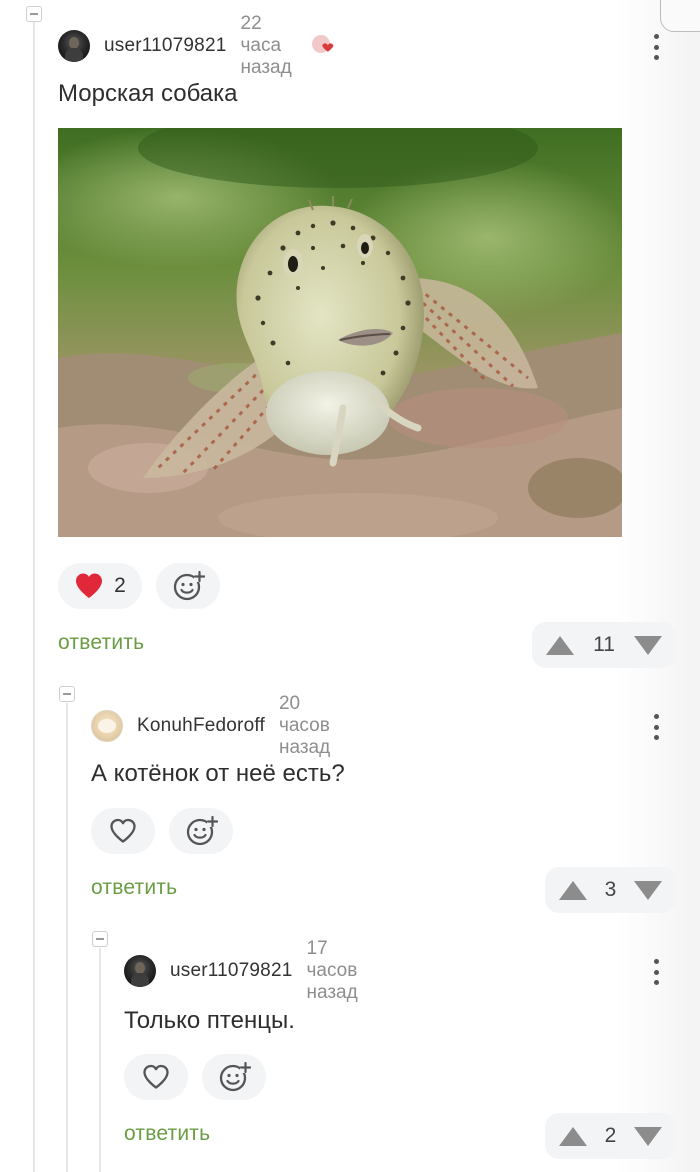 The width and height of the screenshot is (700, 1172). What do you see at coordinates (324, 46) in the screenshot?
I see `heart-badge-icon` at bounding box center [324, 46].